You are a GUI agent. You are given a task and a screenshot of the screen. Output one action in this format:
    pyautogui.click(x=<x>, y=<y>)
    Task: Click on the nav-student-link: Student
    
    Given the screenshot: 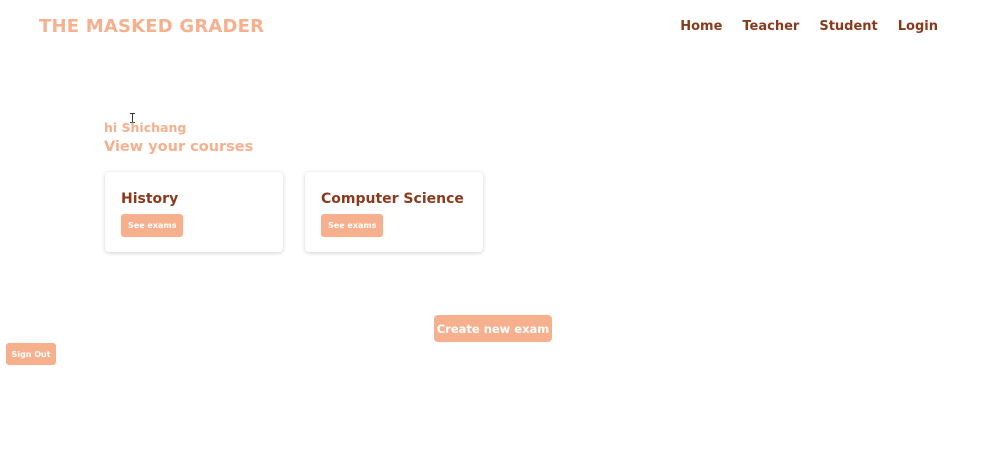 What is the action you would take?
    pyautogui.click(x=848, y=26)
    